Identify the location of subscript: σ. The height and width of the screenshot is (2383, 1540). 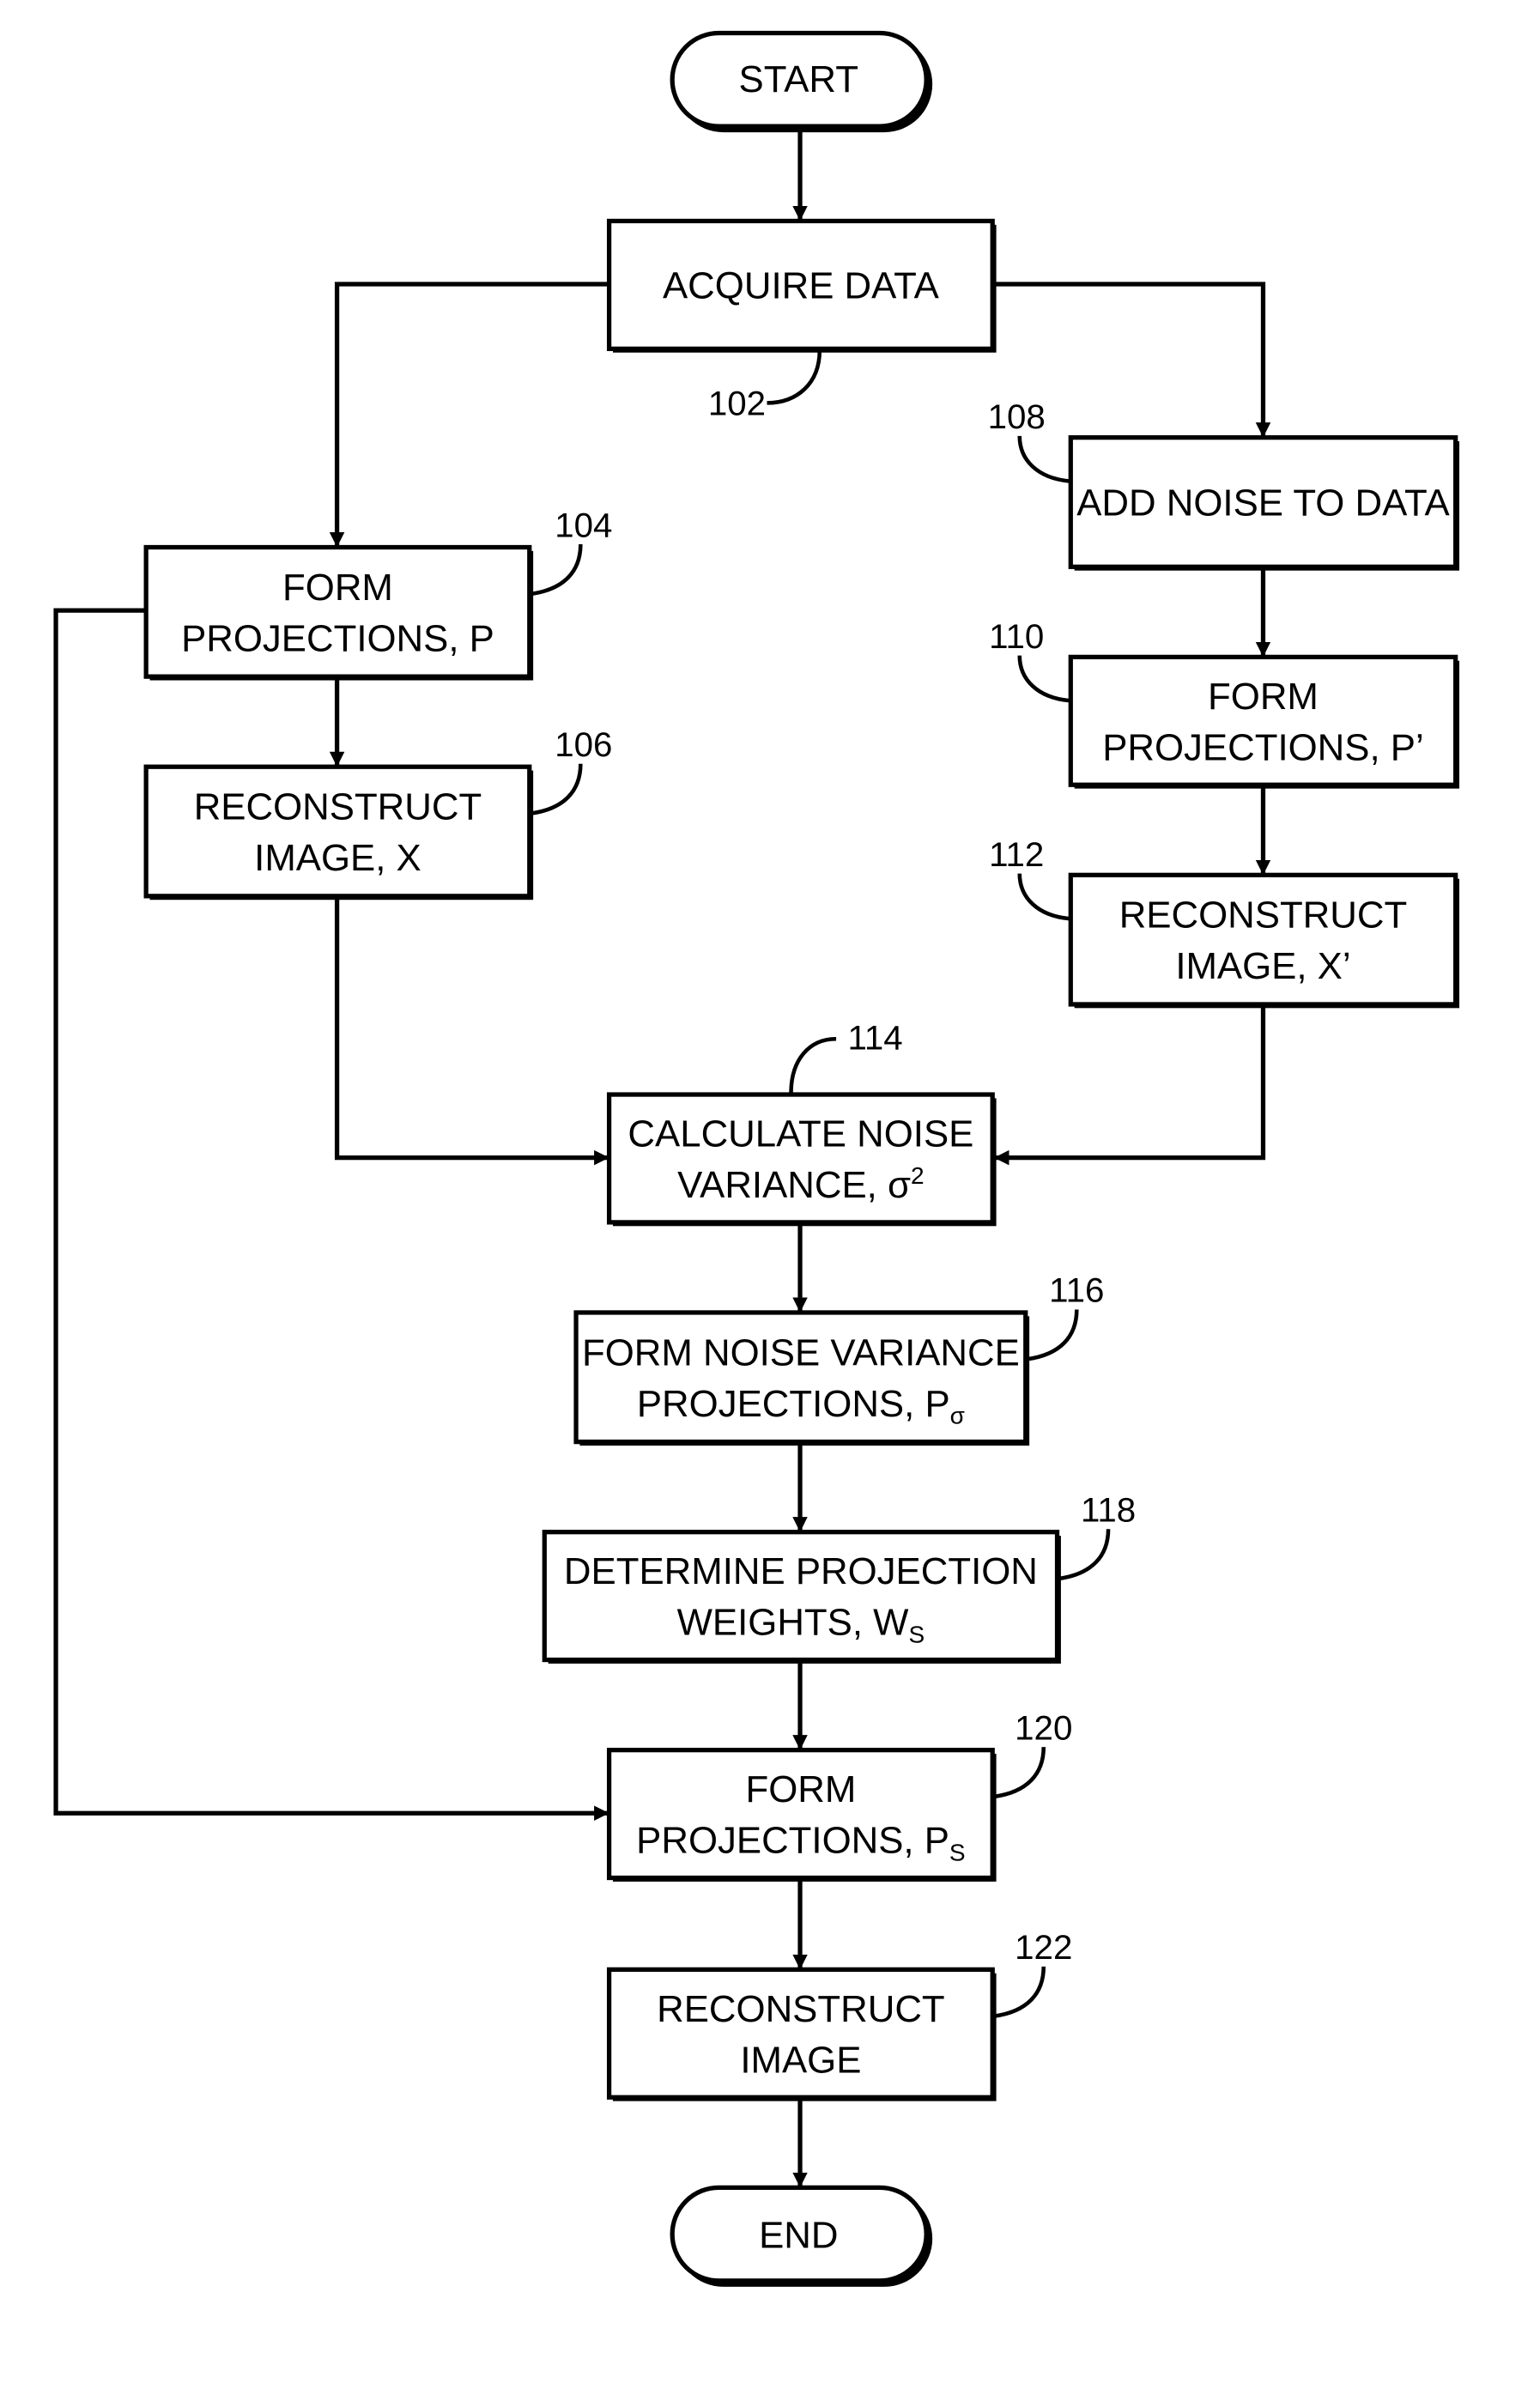
(957, 1416).